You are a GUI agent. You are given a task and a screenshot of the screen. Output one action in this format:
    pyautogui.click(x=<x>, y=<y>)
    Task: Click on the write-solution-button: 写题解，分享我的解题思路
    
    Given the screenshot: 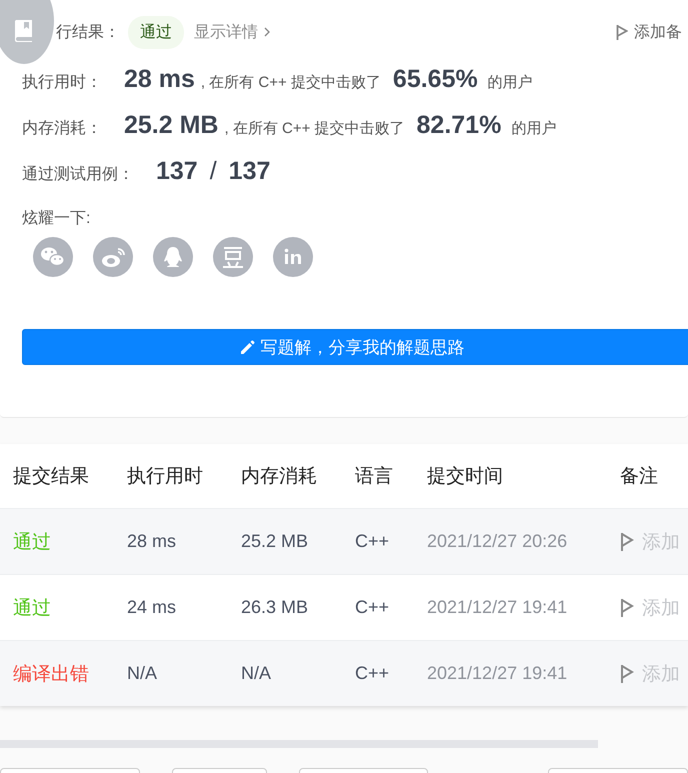 What is the action you would take?
    pyautogui.click(x=355, y=347)
    